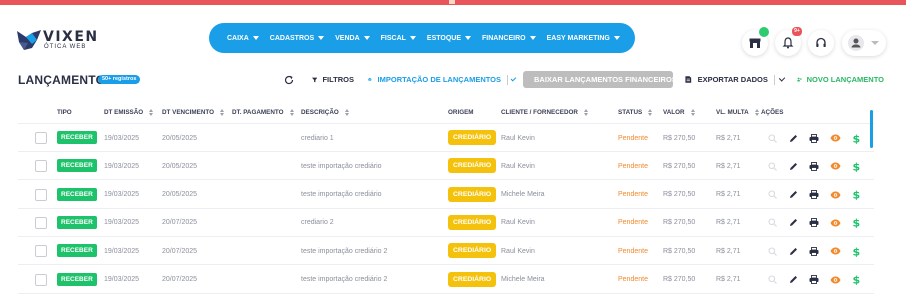 This screenshot has width=906, height=296. Describe the element at coordinates (856, 43) in the screenshot. I see `user-icon` at that location.